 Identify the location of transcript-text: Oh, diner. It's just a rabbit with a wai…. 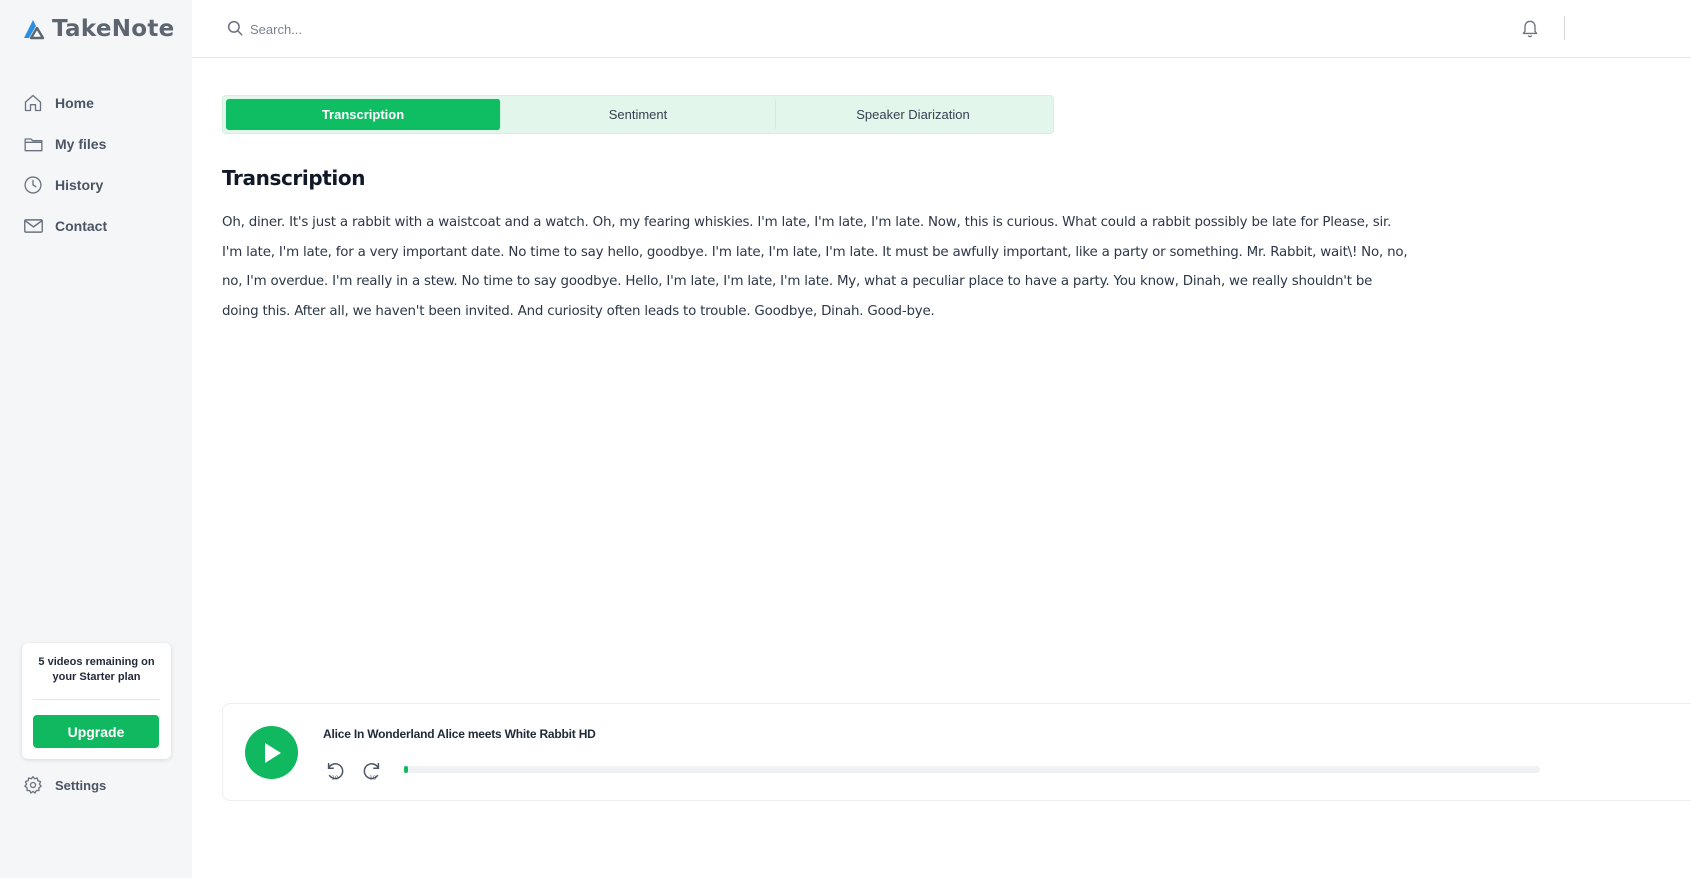
(815, 267).